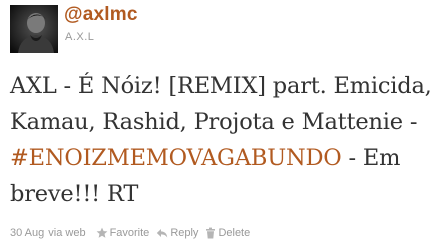  What do you see at coordinates (234, 233) in the screenshot?
I see `delete-label: Delete` at bounding box center [234, 233].